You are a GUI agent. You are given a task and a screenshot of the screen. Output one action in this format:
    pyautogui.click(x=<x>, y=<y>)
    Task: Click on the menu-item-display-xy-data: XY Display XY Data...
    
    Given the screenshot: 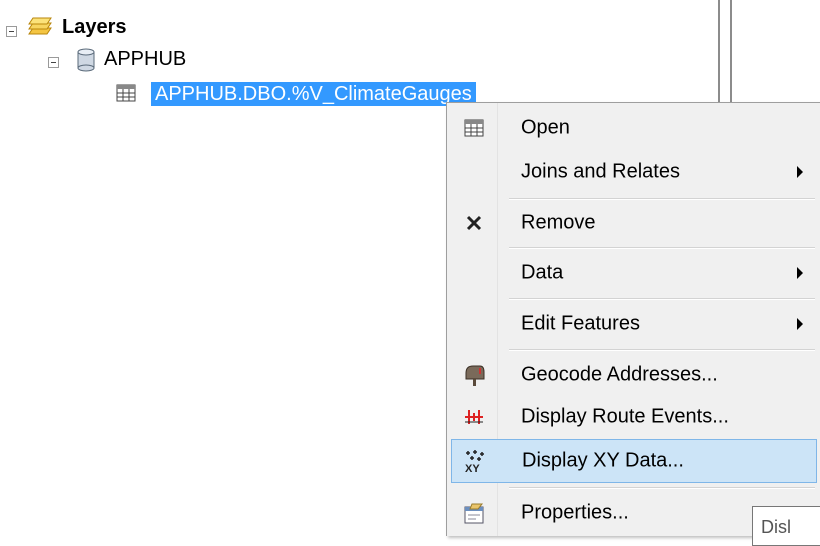 What is the action you would take?
    pyautogui.click(x=634, y=461)
    